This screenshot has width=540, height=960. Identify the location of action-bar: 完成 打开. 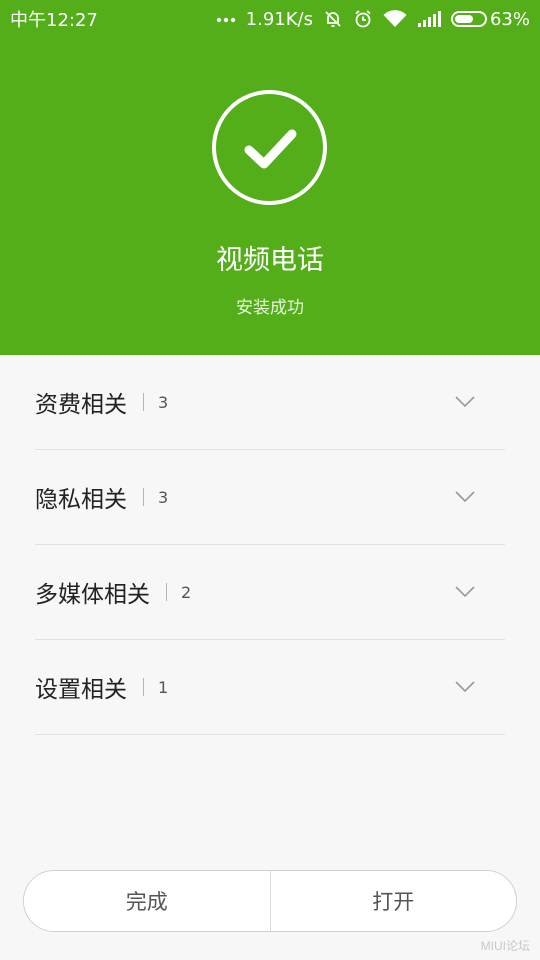
(270, 901).